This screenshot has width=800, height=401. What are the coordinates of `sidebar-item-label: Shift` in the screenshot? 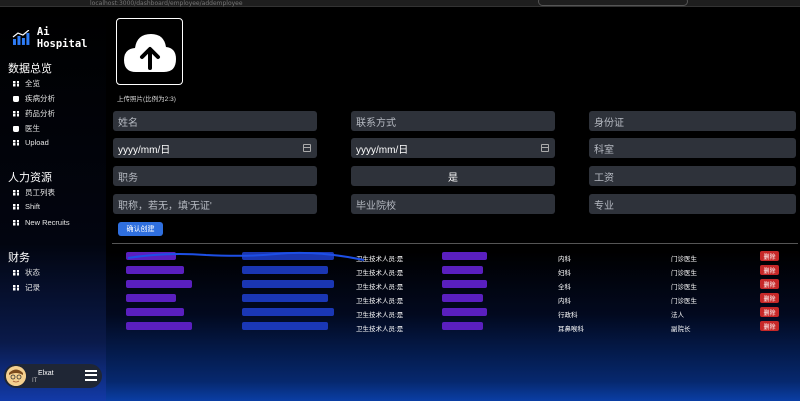 It's located at (33, 206).